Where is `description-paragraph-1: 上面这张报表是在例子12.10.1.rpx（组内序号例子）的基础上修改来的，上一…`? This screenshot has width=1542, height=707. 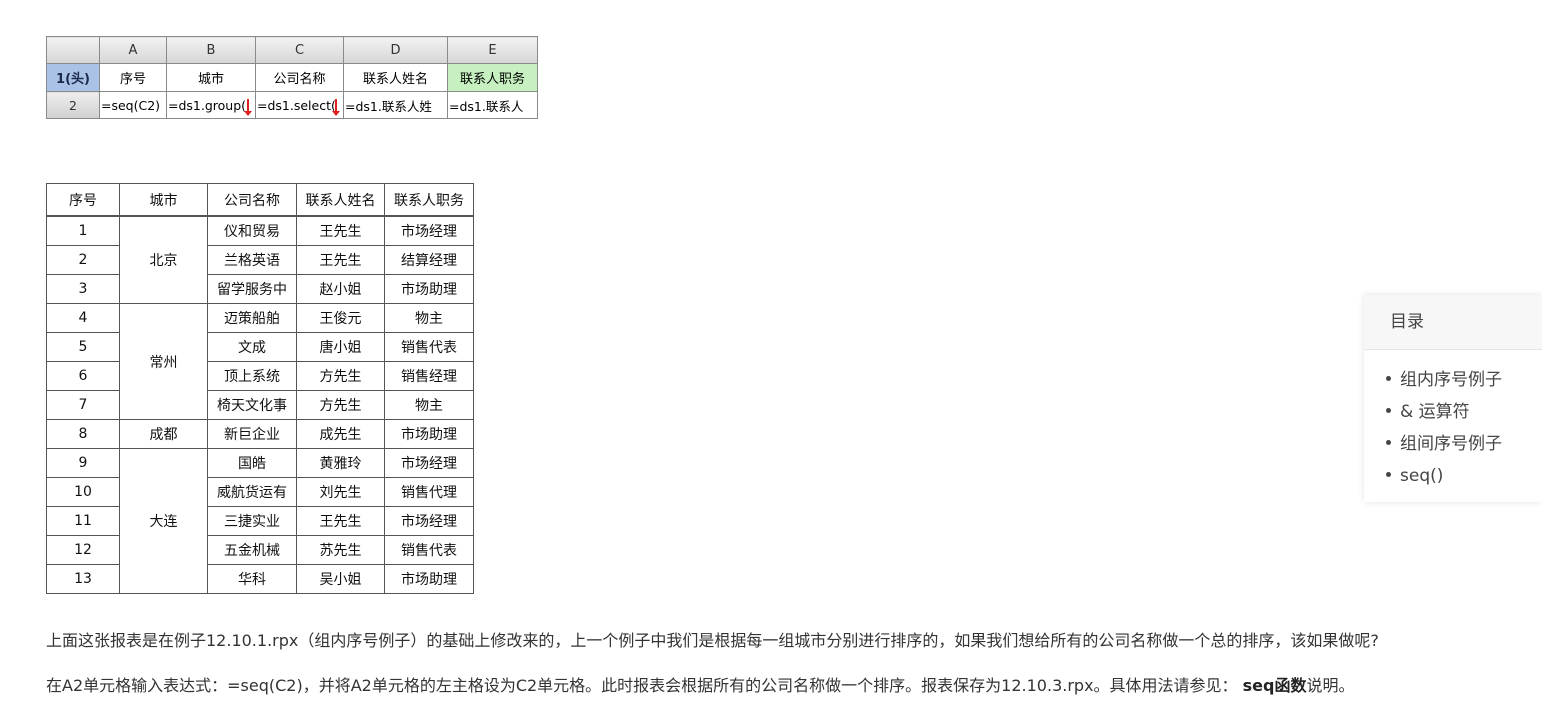
description-paragraph-1: 上面这张报表是在例子12.10.1.rpx（组内序号例子）的基础上修改来的，上一… is located at coordinates (712, 640).